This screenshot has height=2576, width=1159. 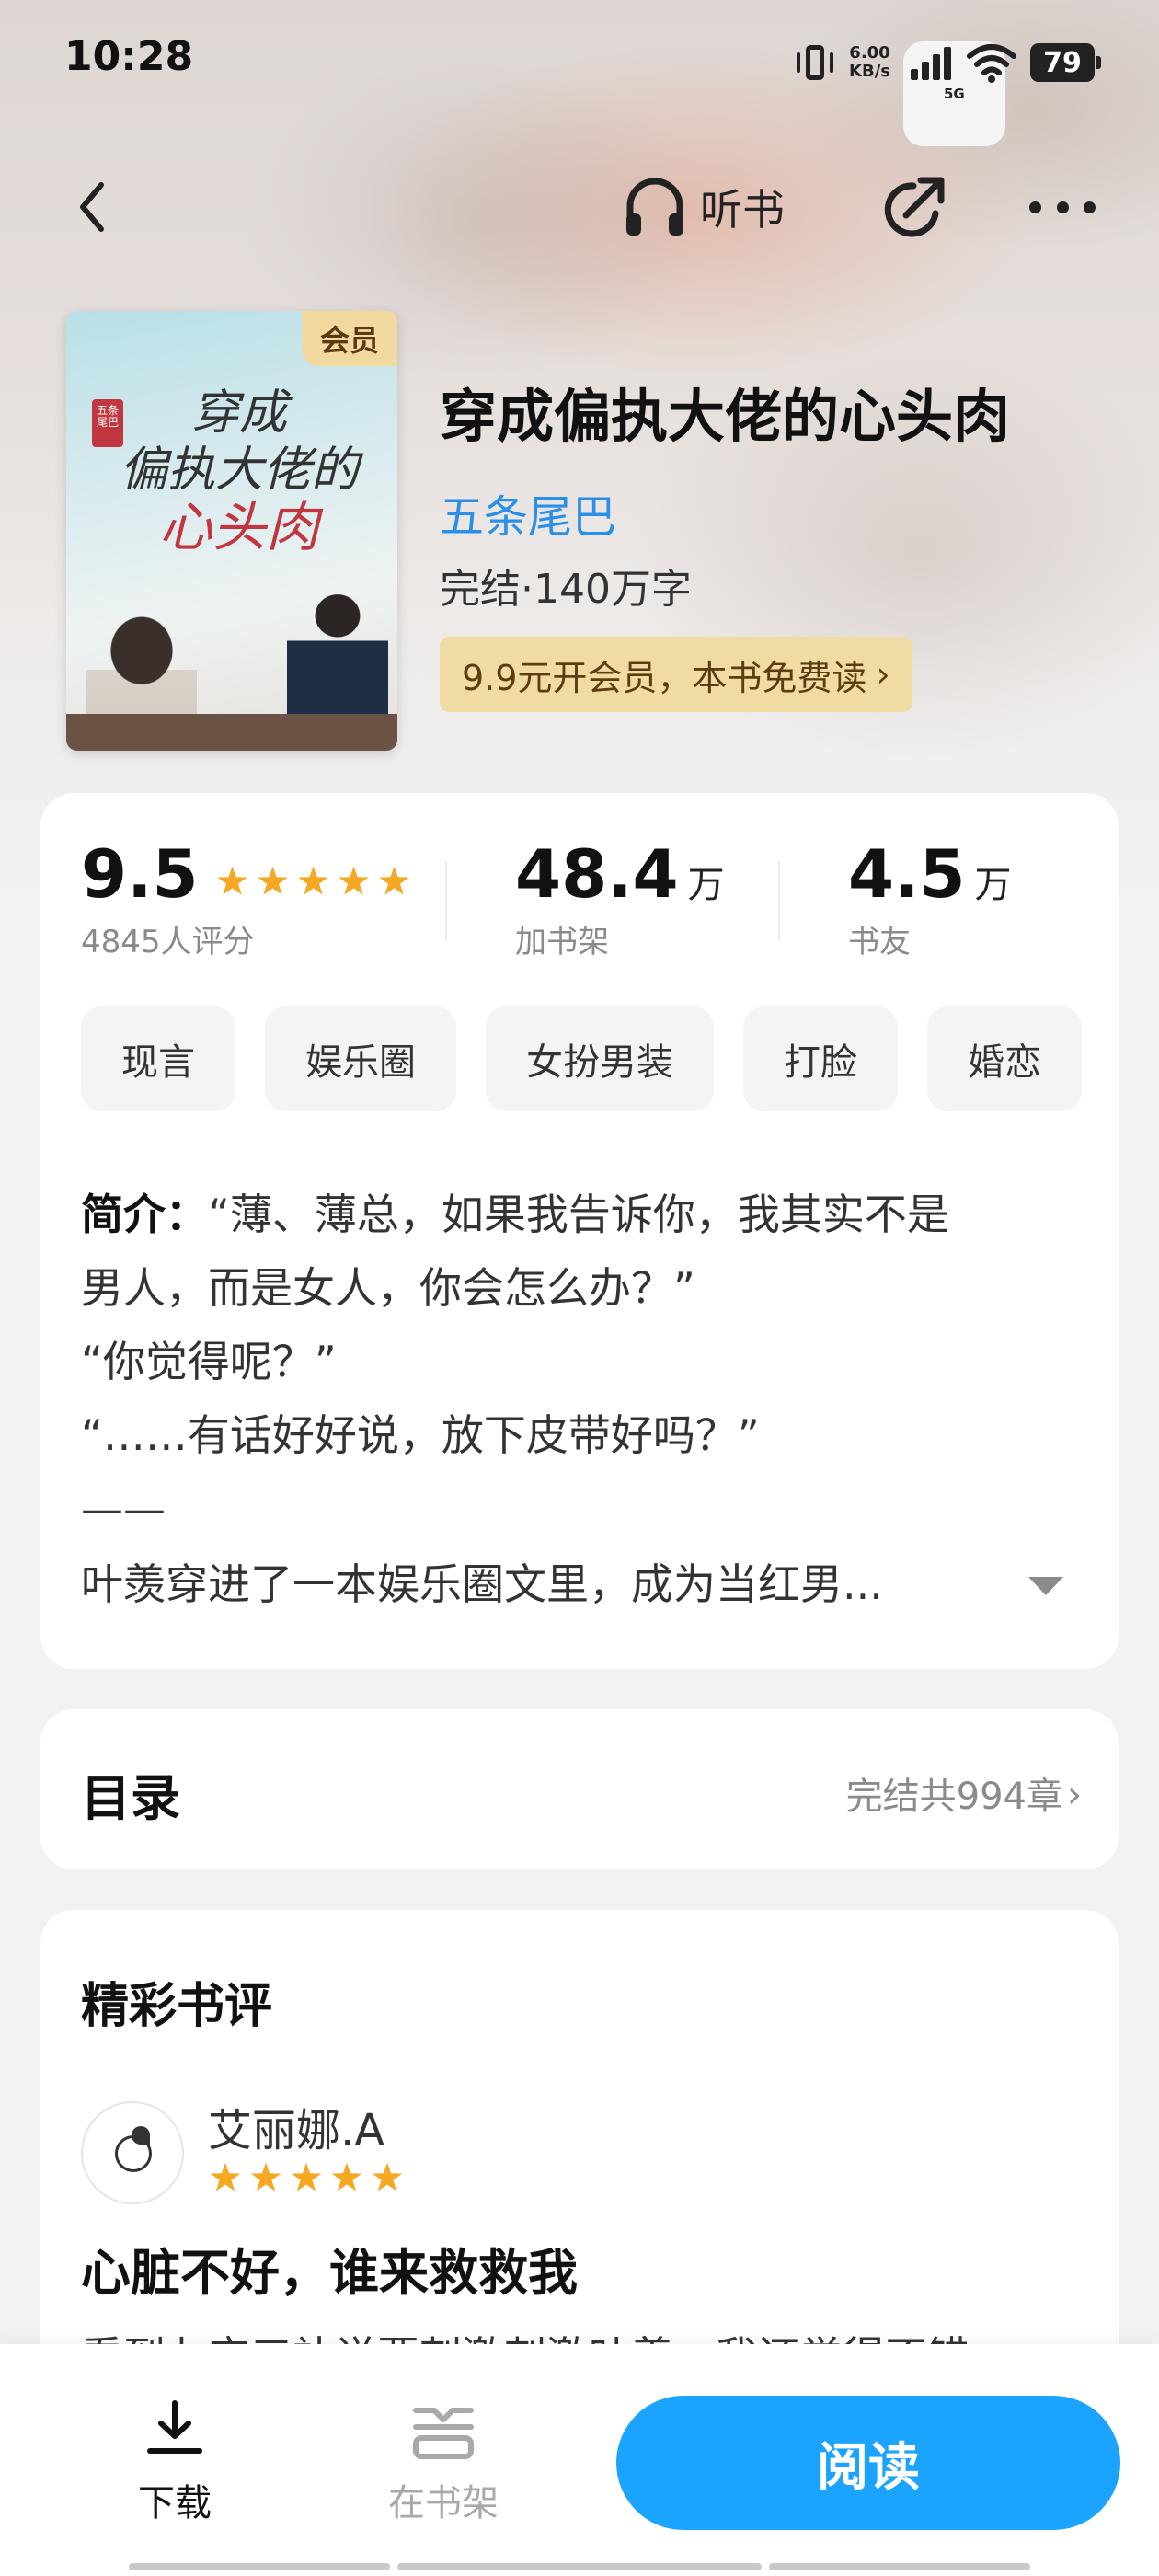 What do you see at coordinates (907, 874) in the screenshot?
I see `friends-value: 4.5` at bounding box center [907, 874].